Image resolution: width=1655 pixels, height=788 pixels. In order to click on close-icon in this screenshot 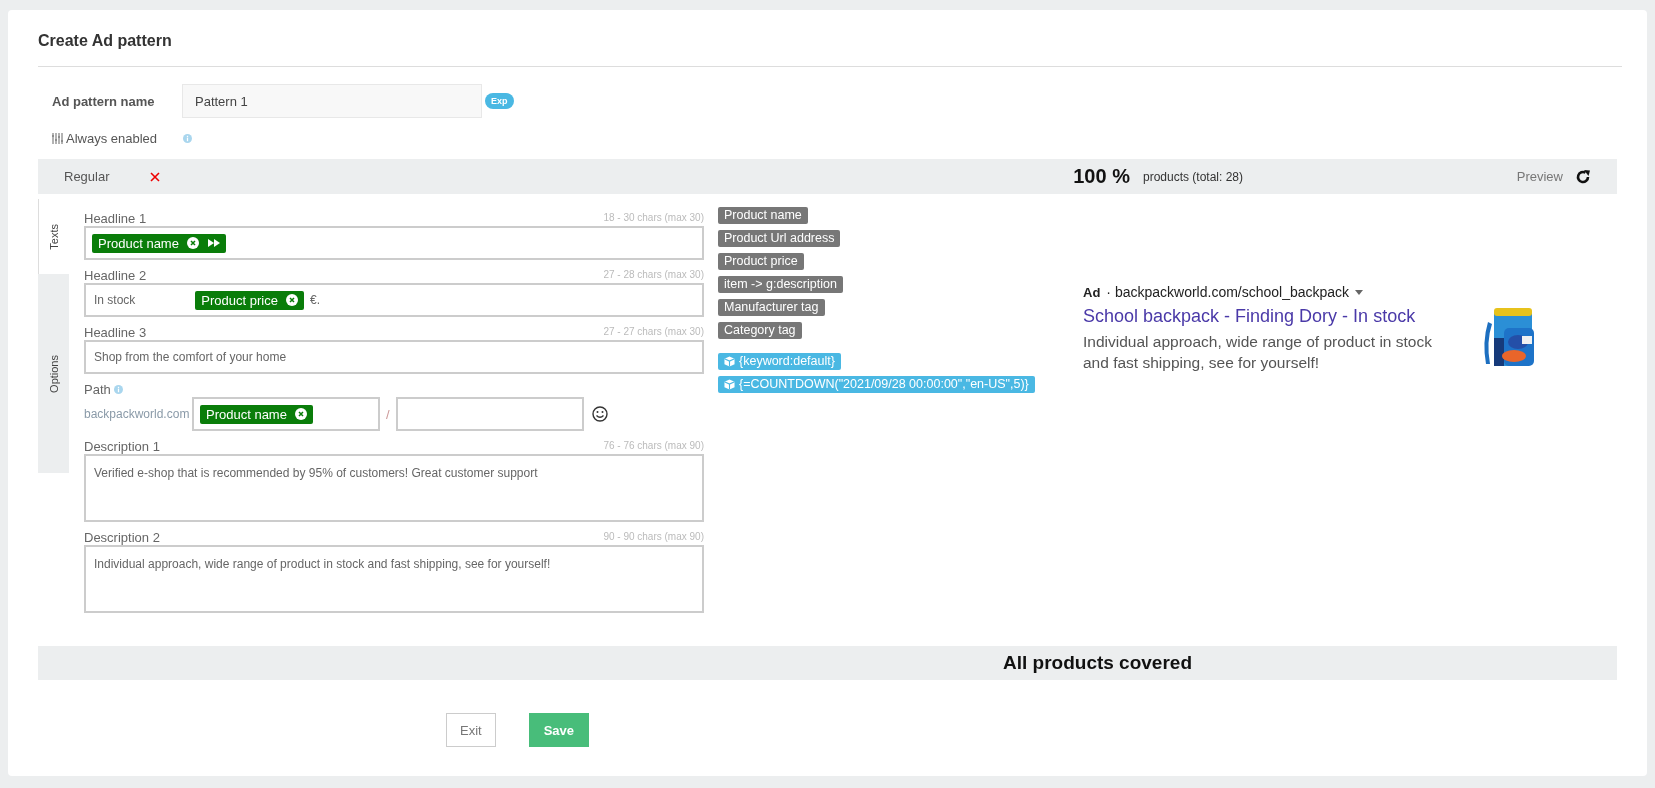, I will do `click(154, 176)`.